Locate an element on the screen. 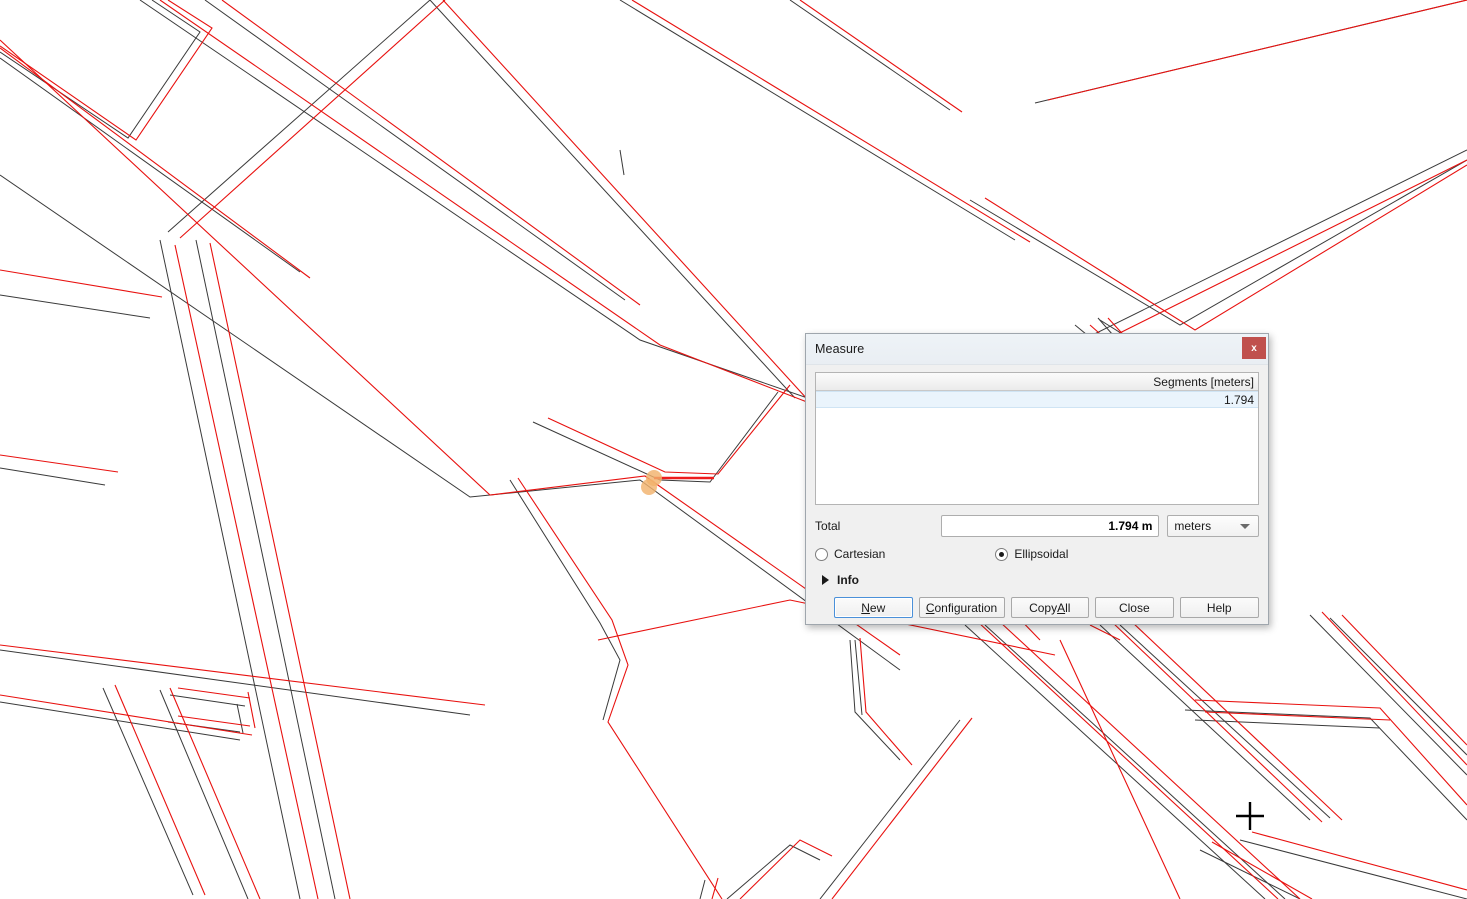  dialog-button-row: New Configuration Copy All Close Help is located at coordinates (1037, 607).